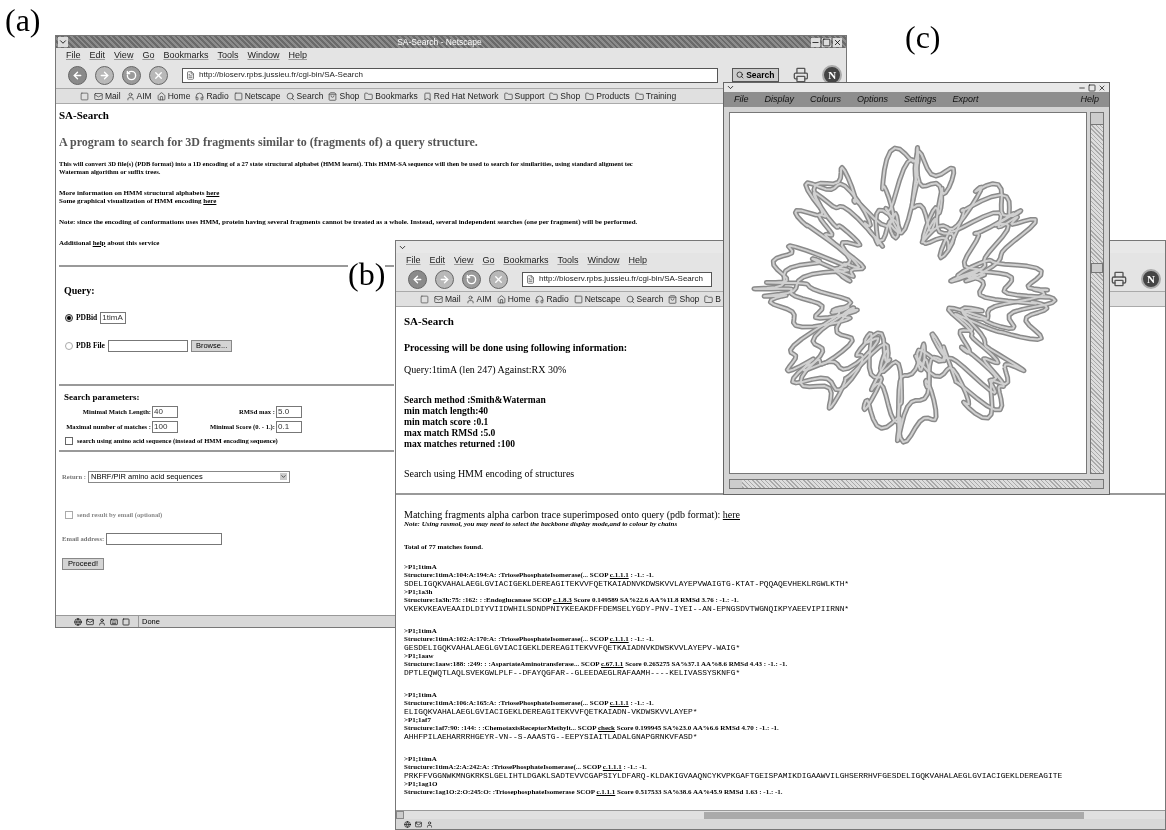 Image resolution: width=1166 pixels, height=830 pixels. Describe the element at coordinates (446, 411) in the screenshot. I see `setting-text: min match length:40` at that location.